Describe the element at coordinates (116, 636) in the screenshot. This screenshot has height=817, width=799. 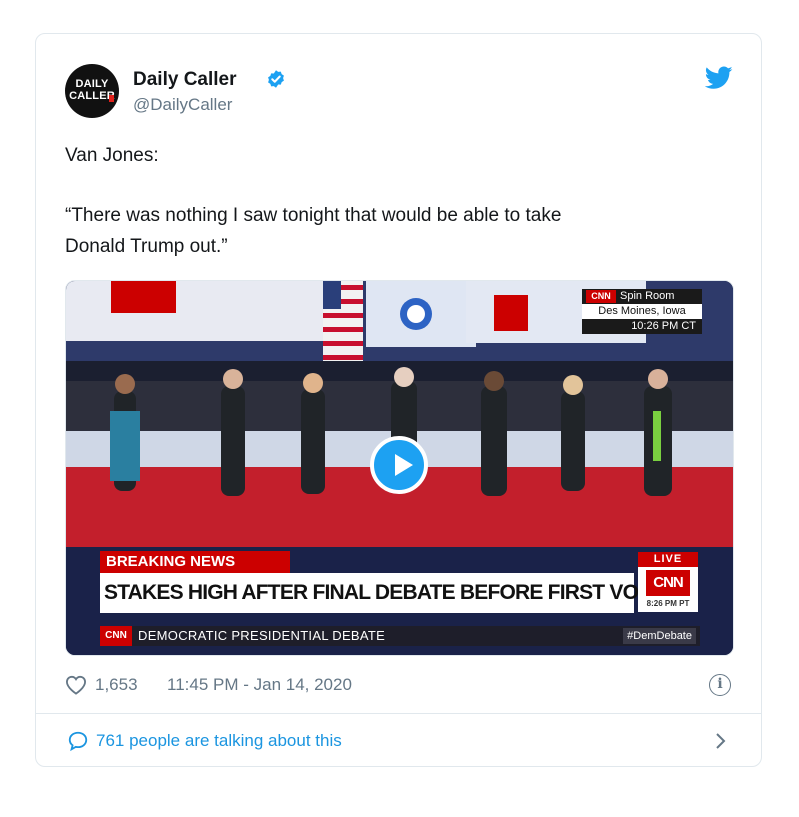
I see `ticker-cnn-logo: CNN` at that location.